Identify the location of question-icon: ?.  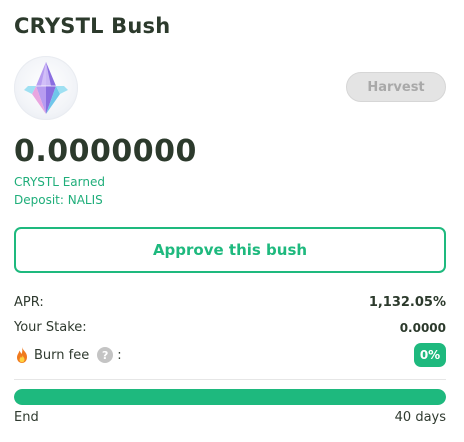
(105, 355).